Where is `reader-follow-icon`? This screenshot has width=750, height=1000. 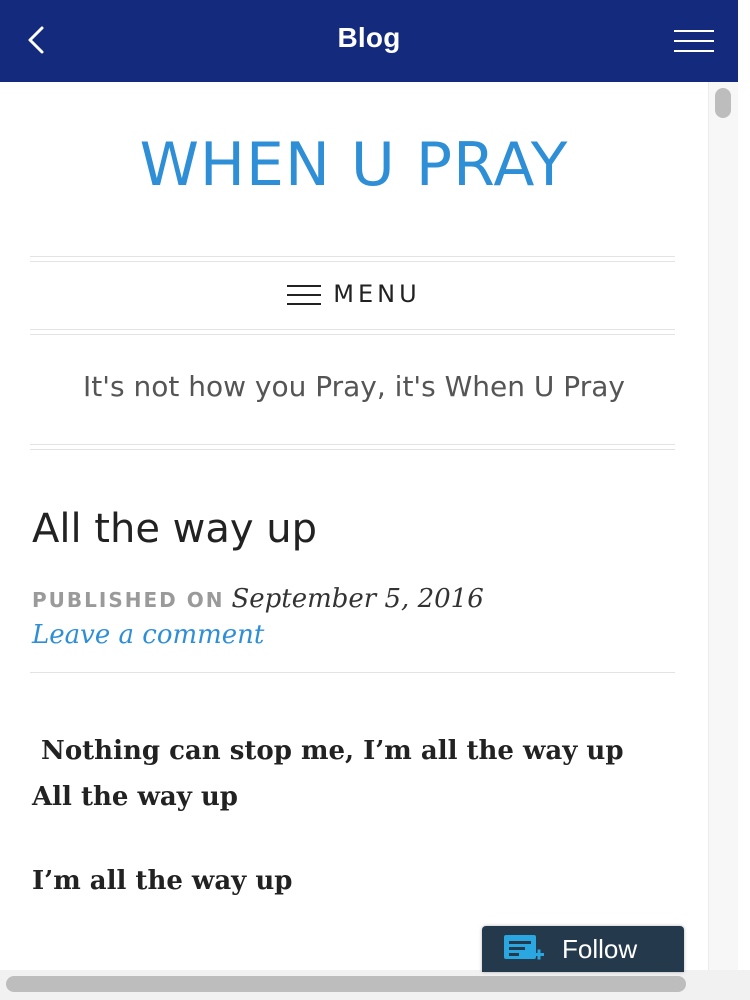 reader-follow-icon is located at coordinates (524, 947).